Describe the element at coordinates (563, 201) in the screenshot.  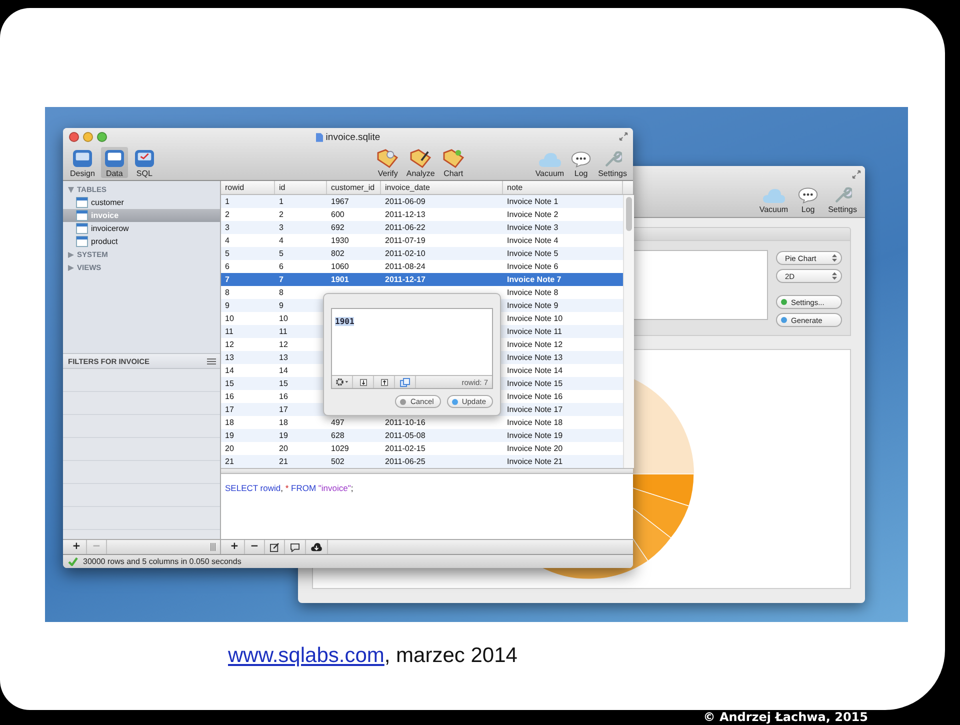
I see `table-cell: Invoice Note 1` at that location.